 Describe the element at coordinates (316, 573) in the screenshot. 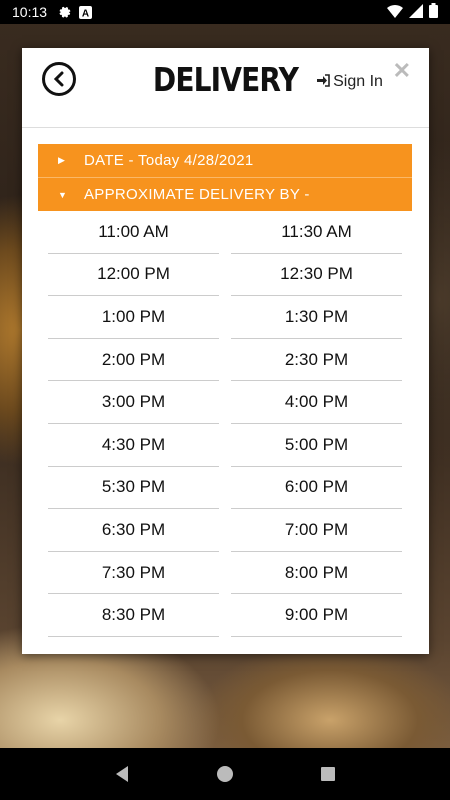

I see `time-slot-button: 8:00 PM` at that location.